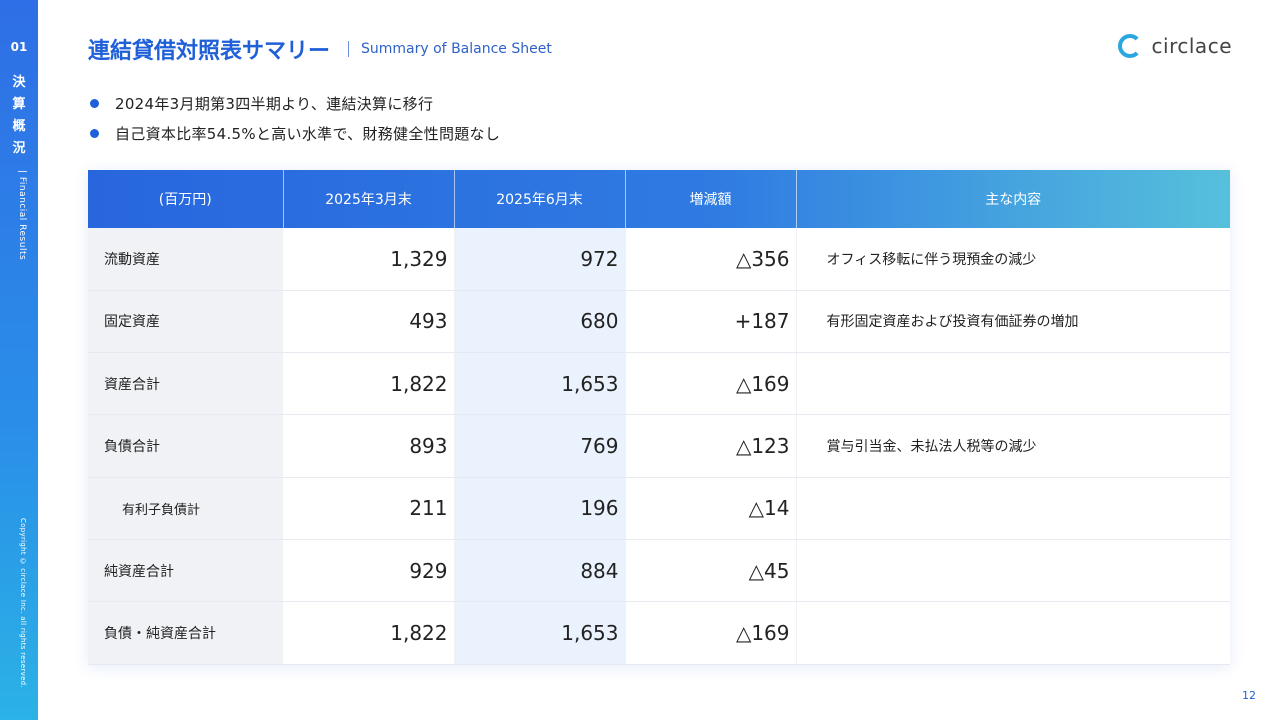 The height and width of the screenshot is (720, 1280). What do you see at coordinates (19, 104) in the screenshot?
I see `section-title-char: 算` at bounding box center [19, 104].